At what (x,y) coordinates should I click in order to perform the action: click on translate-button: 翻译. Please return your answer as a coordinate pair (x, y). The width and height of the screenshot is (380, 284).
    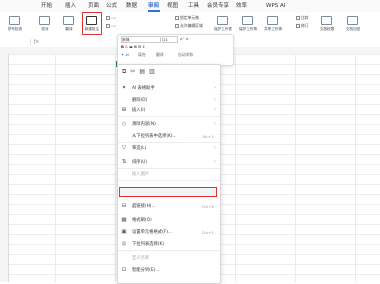
    Looking at the image, I should click on (69, 25).